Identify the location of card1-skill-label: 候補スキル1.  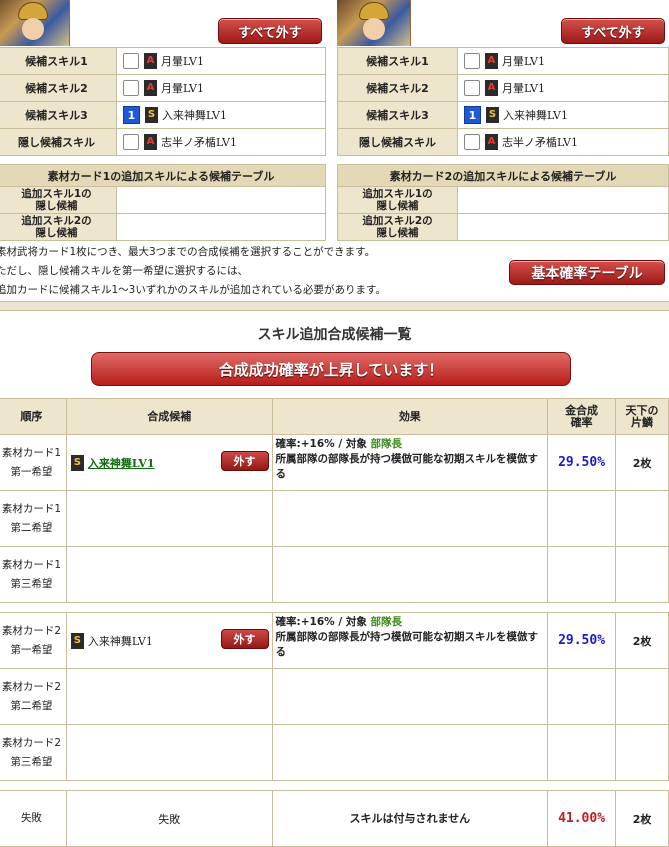
(58, 61).